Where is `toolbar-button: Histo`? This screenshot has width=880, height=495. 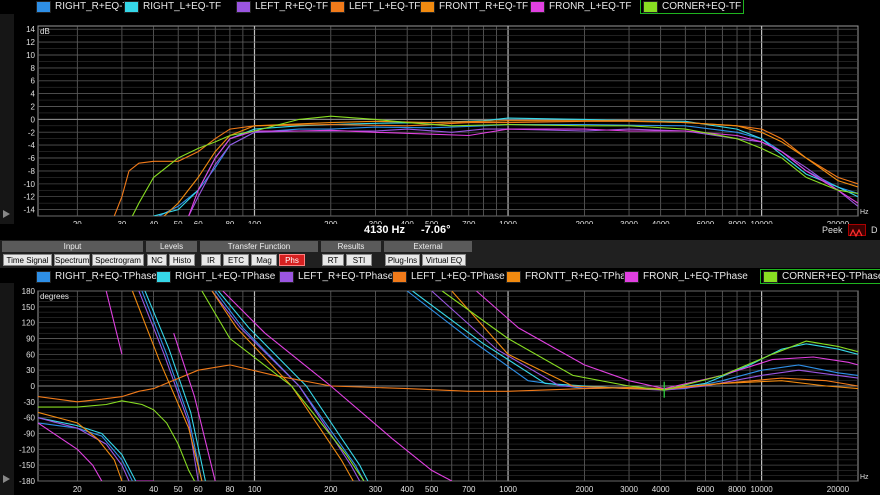
toolbar-button: Histo is located at coordinates (182, 260).